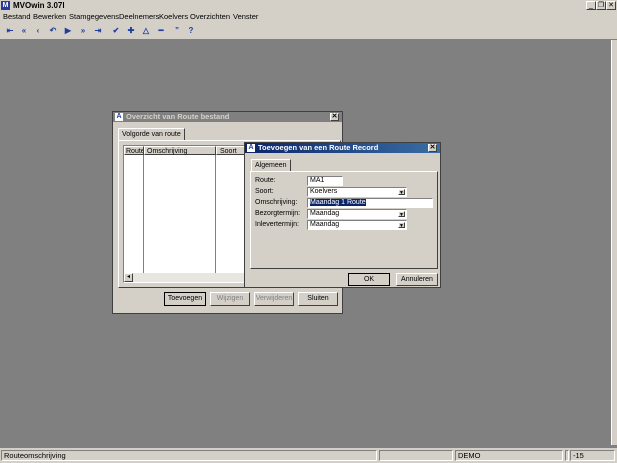 This screenshot has height=463, width=617. What do you see at coordinates (338, 202) in the screenshot?
I see `omschrijving-selected-text: Maandag 1 Route` at bounding box center [338, 202].